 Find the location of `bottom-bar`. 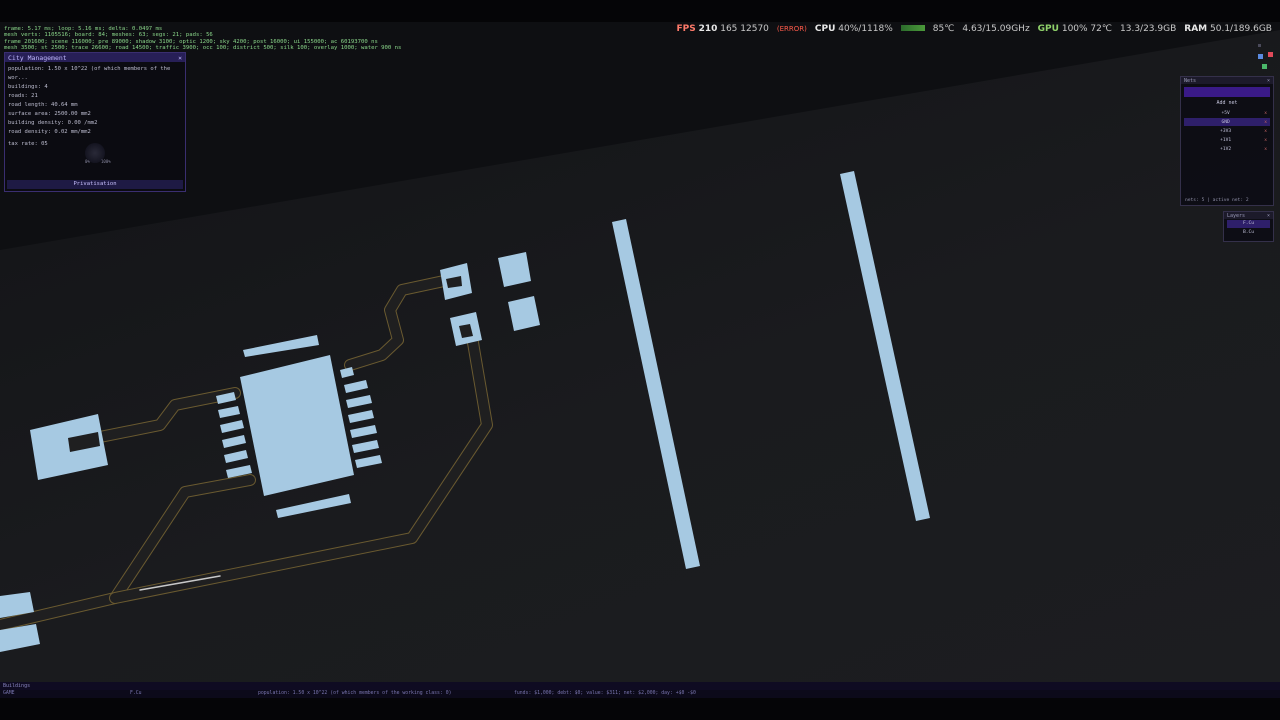

bottom-bar is located at coordinates (640, 709).